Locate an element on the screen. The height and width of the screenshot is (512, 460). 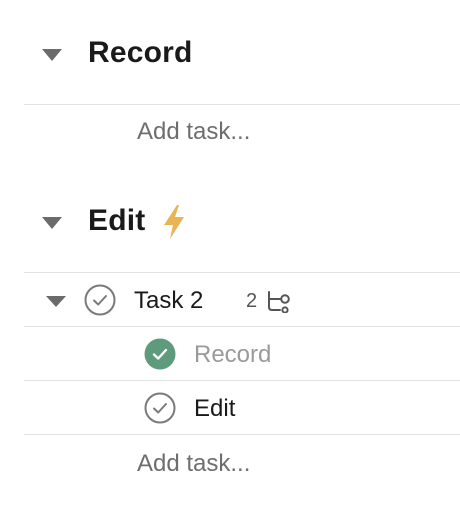
subtasks-icon is located at coordinates (279, 302).